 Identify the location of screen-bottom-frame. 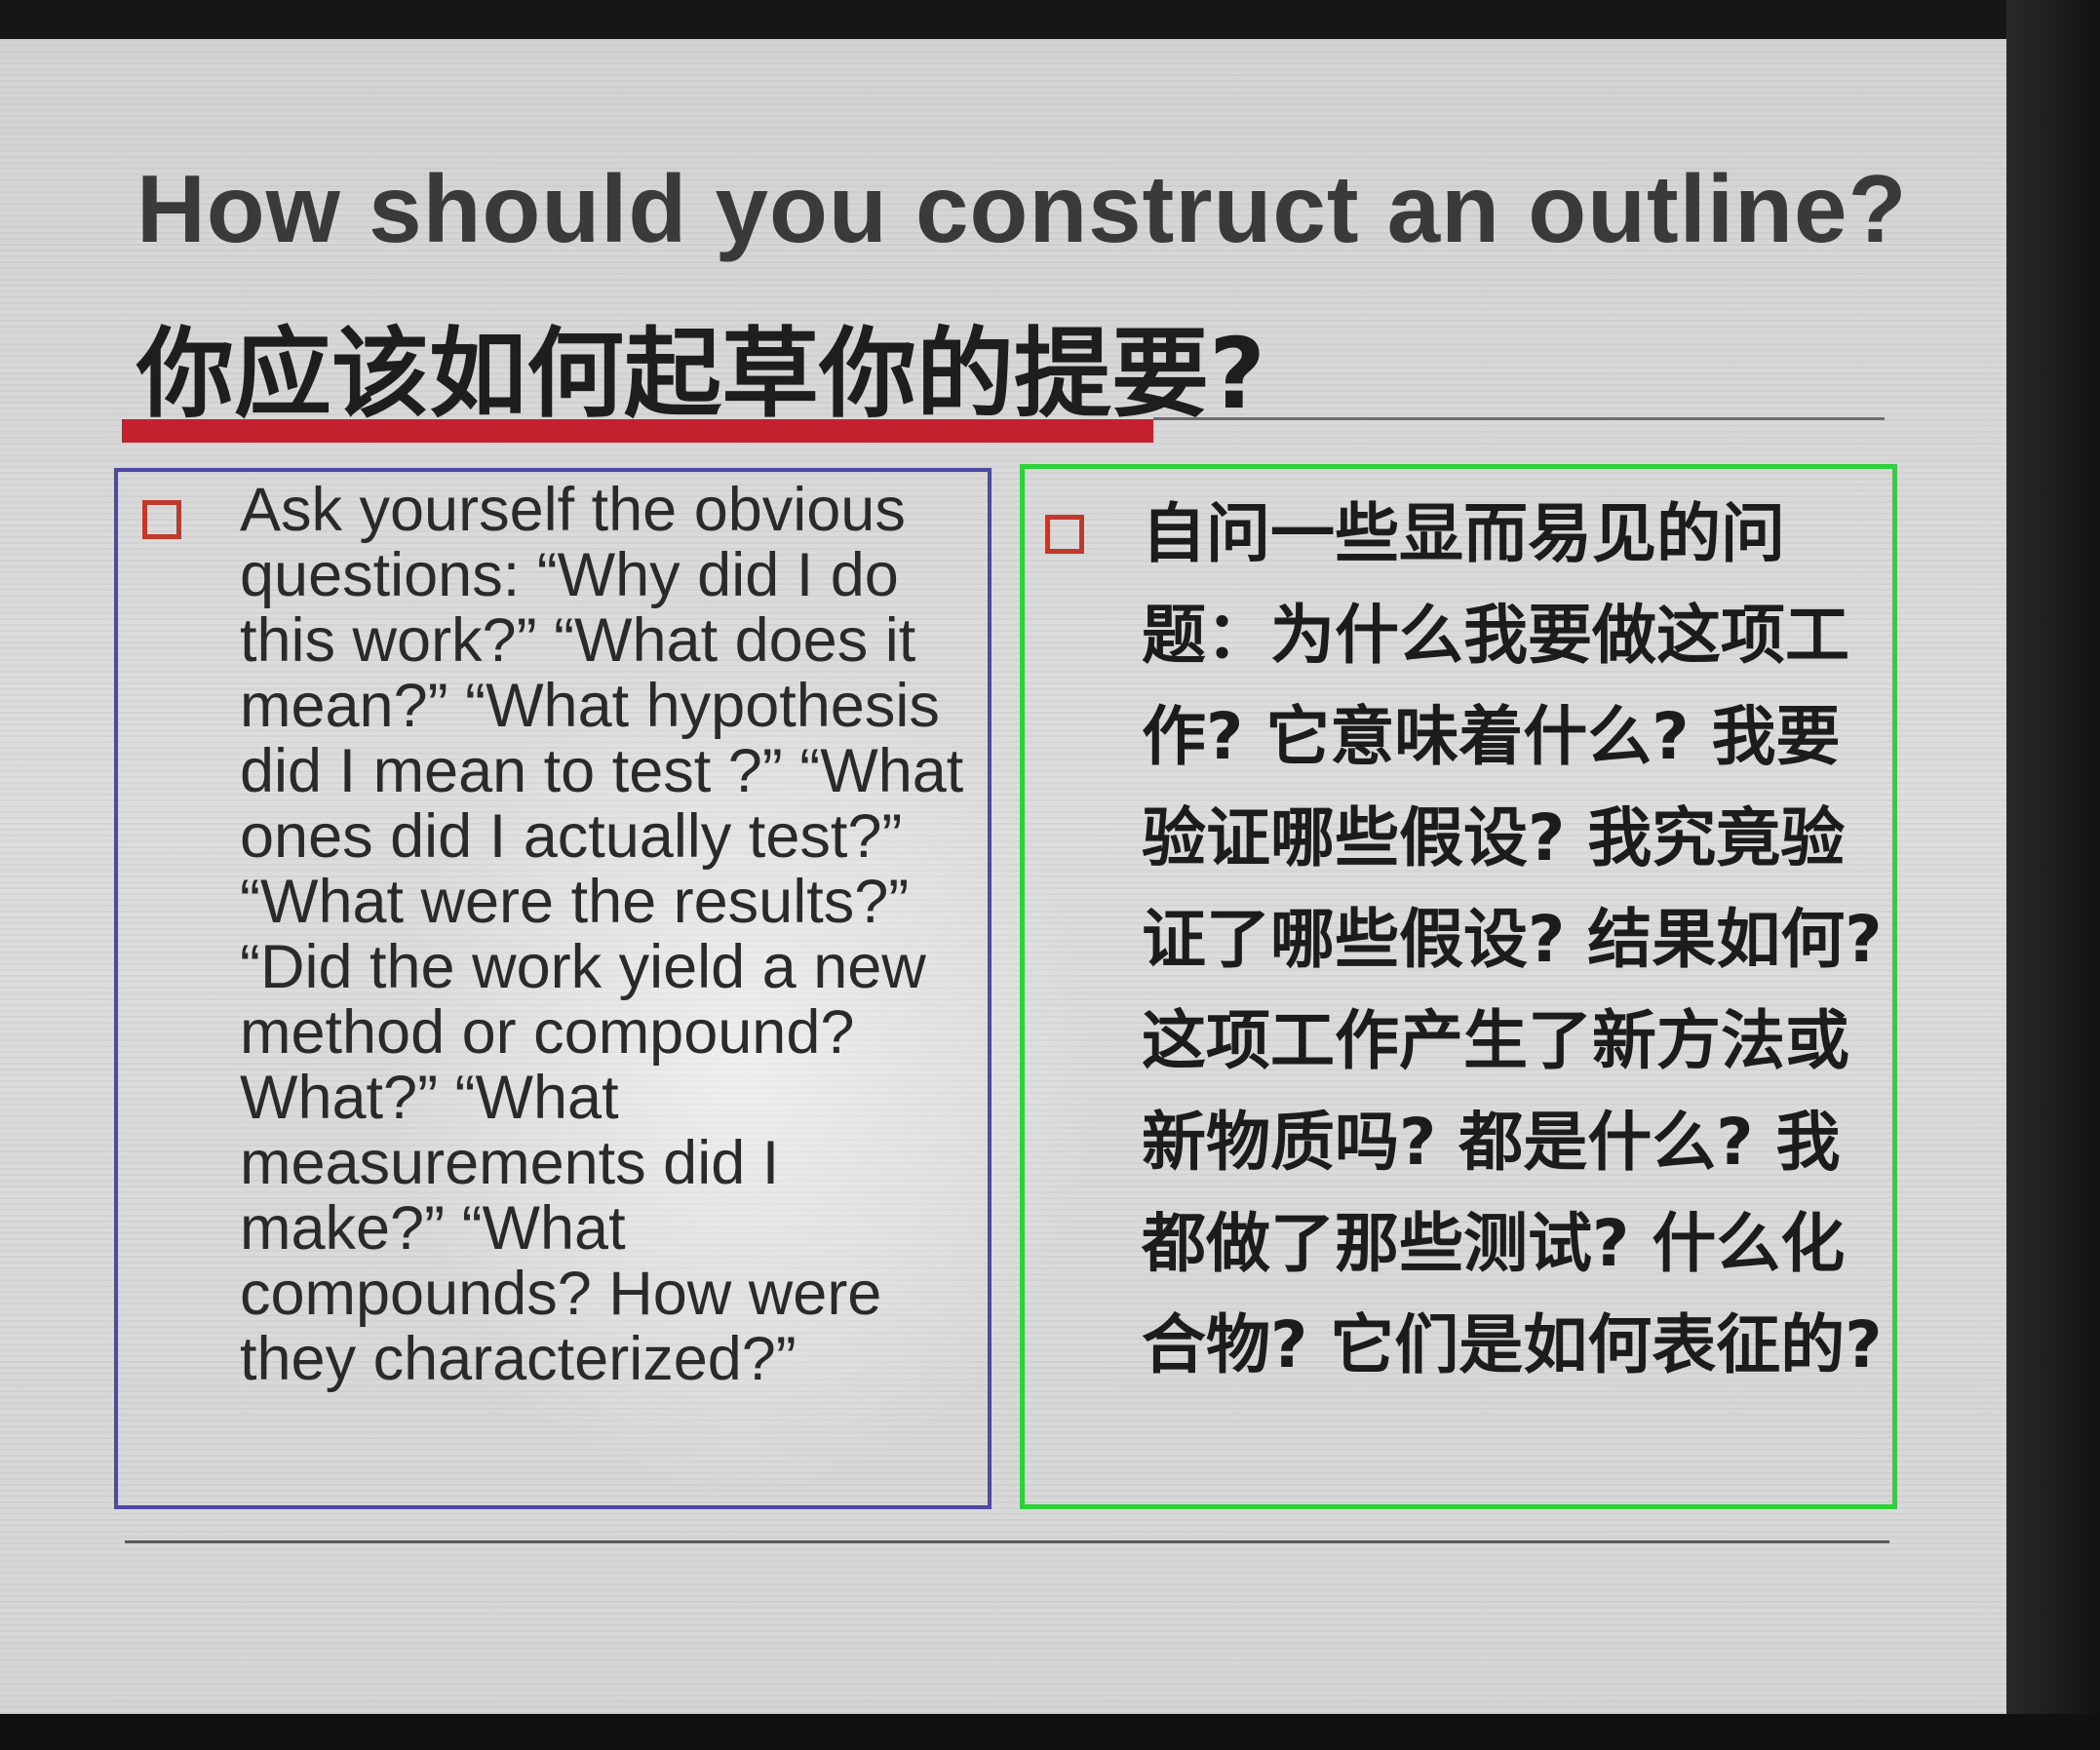
(1050, 1732).